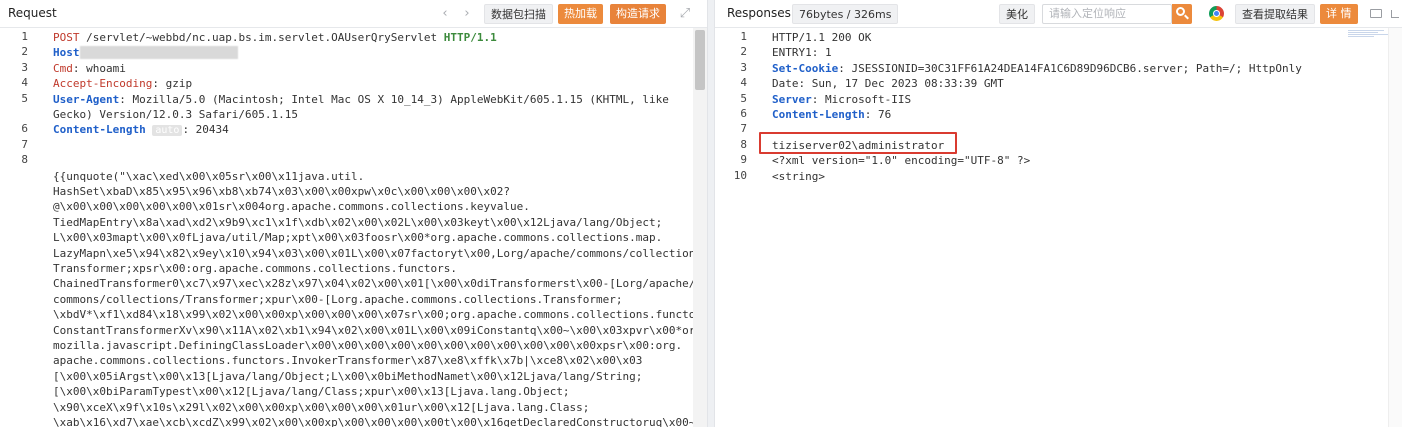  Describe the element at coordinates (24, 83) in the screenshot. I see `line-number: 4` at that location.